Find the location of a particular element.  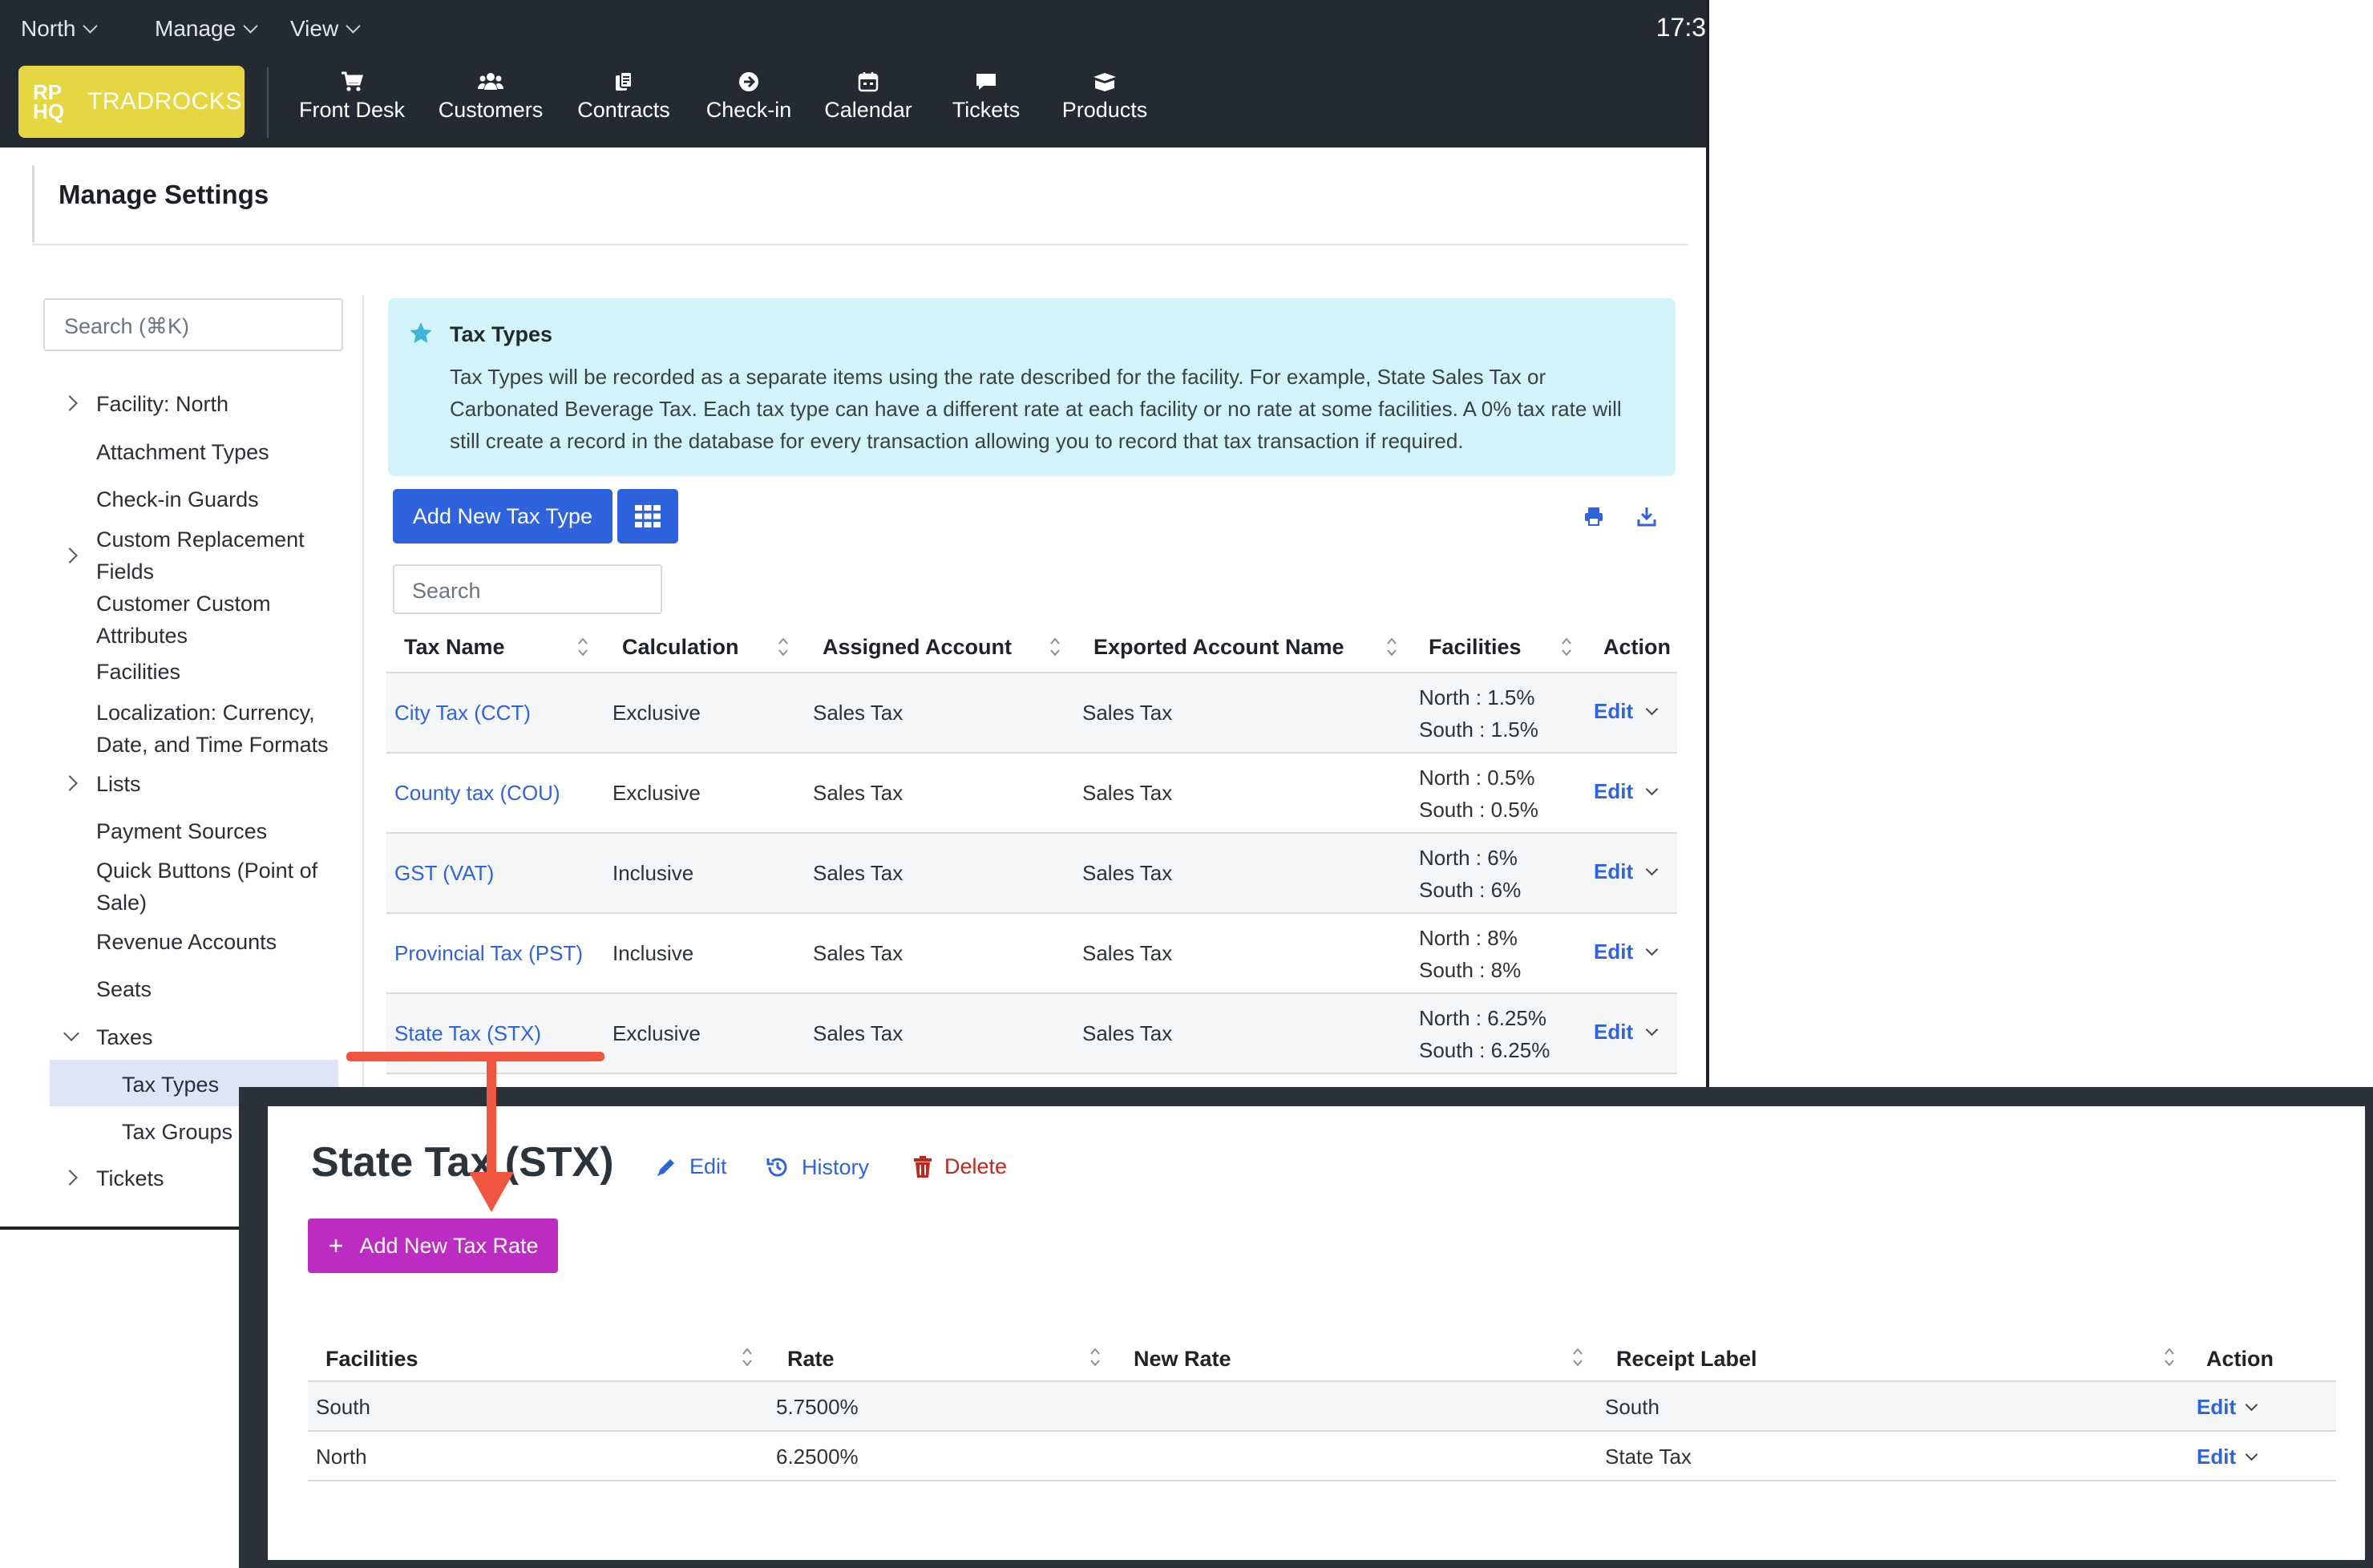

col-receipt-label: Receipt Label is located at coordinates (1687, 1359).